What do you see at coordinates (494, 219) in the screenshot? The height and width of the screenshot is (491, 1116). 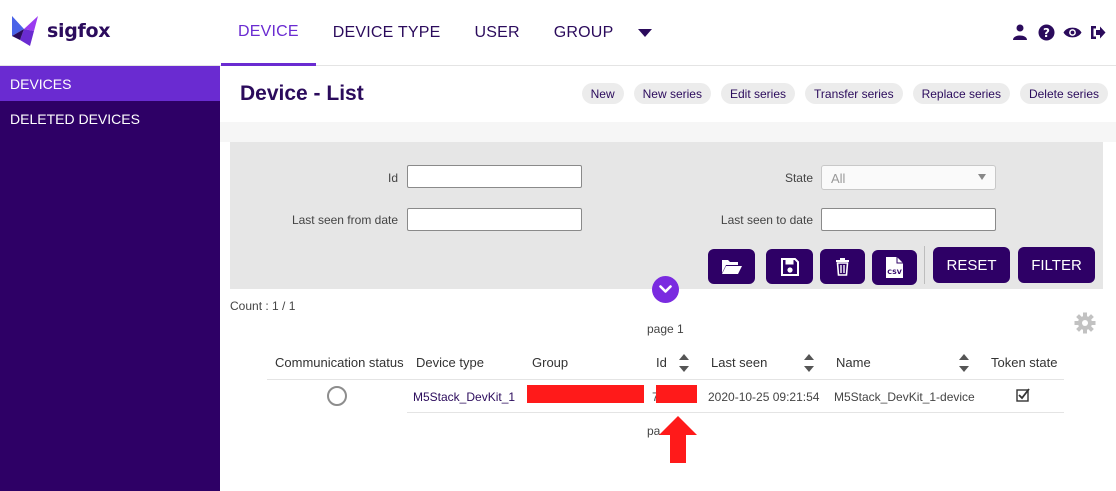 I see `last-seen-from-field` at bounding box center [494, 219].